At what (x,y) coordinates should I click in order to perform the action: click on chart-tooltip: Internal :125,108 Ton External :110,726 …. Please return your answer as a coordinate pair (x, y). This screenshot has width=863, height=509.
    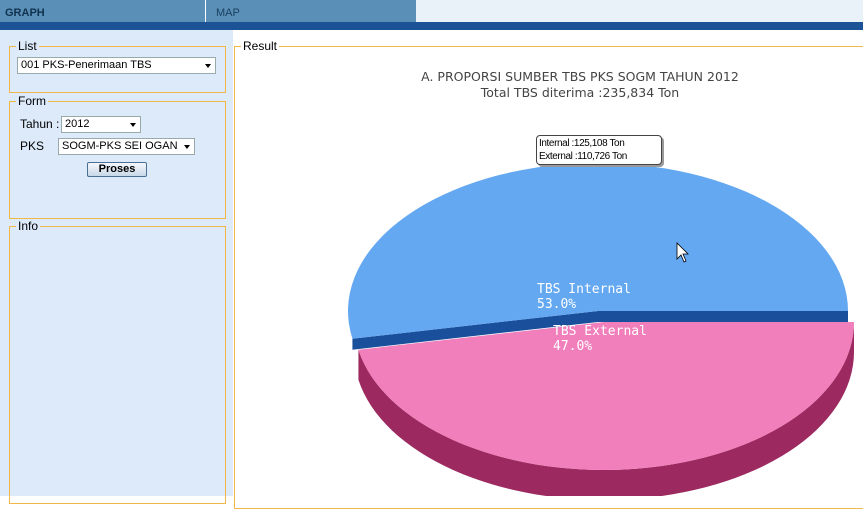
    Looking at the image, I should click on (599, 150).